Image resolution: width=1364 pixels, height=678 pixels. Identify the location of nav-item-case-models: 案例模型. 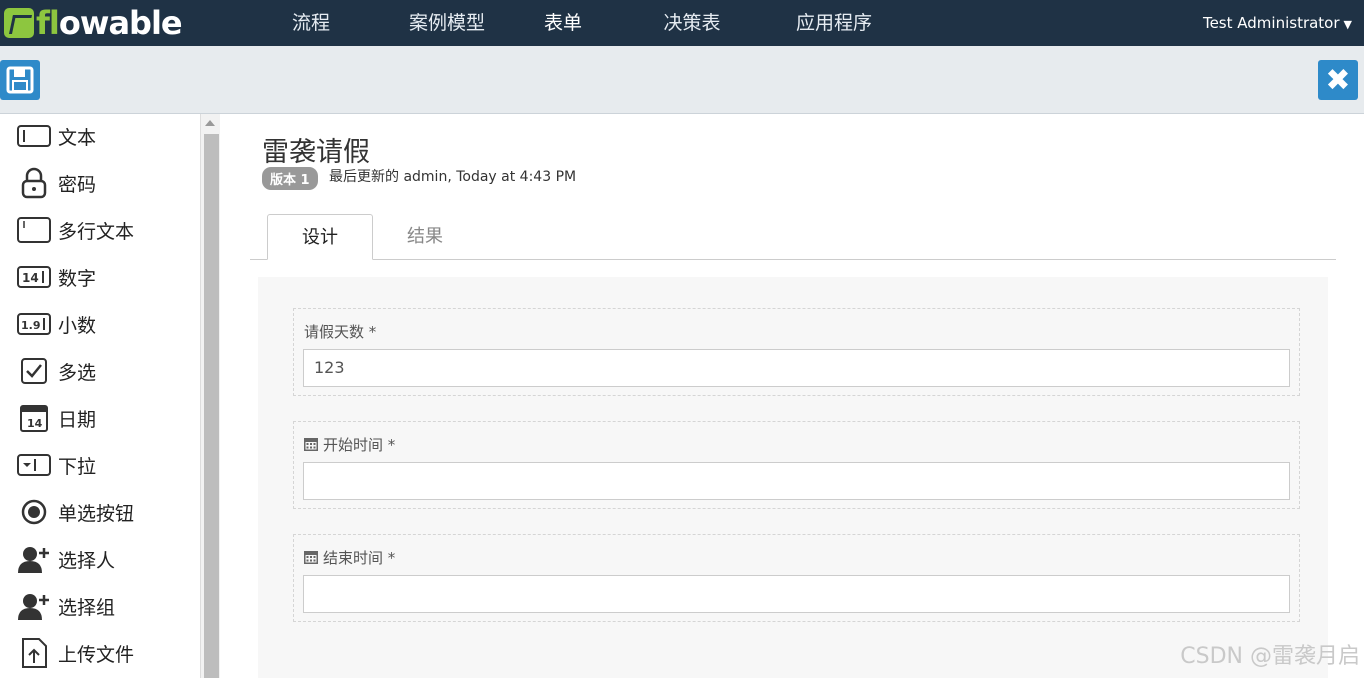
(447, 23).